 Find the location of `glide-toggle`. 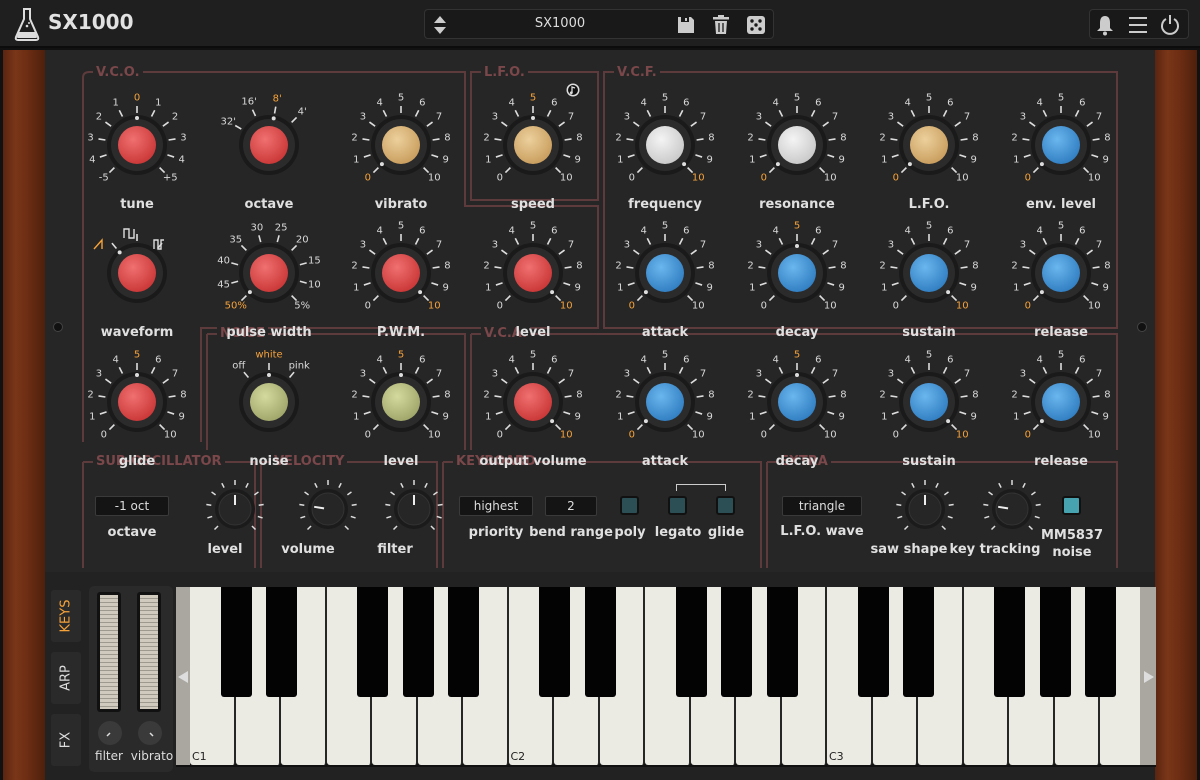

glide-toggle is located at coordinates (725, 505).